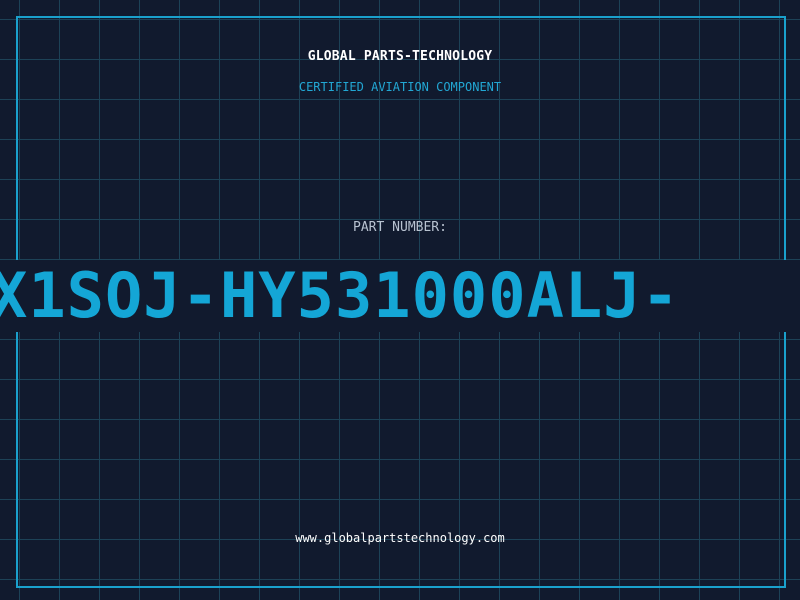 This screenshot has width=800, height=600. I want to click on part-number-label: PART NUMBER:, so click(400, 227).